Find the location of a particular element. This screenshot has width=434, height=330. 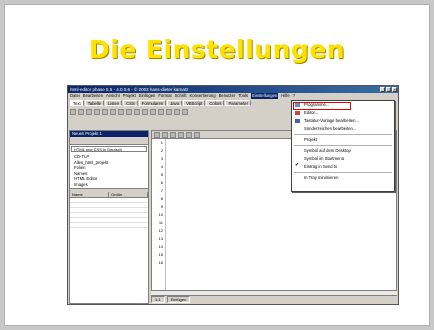

italic-icon is located at coordinates (121, 111).